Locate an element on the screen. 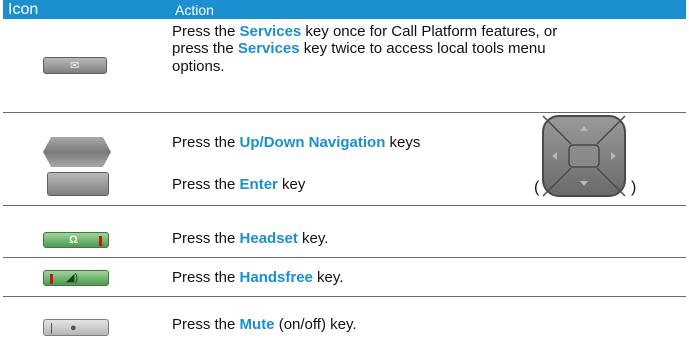  handsfree-key-icon: ◢) is located at coordinates (76, 278).